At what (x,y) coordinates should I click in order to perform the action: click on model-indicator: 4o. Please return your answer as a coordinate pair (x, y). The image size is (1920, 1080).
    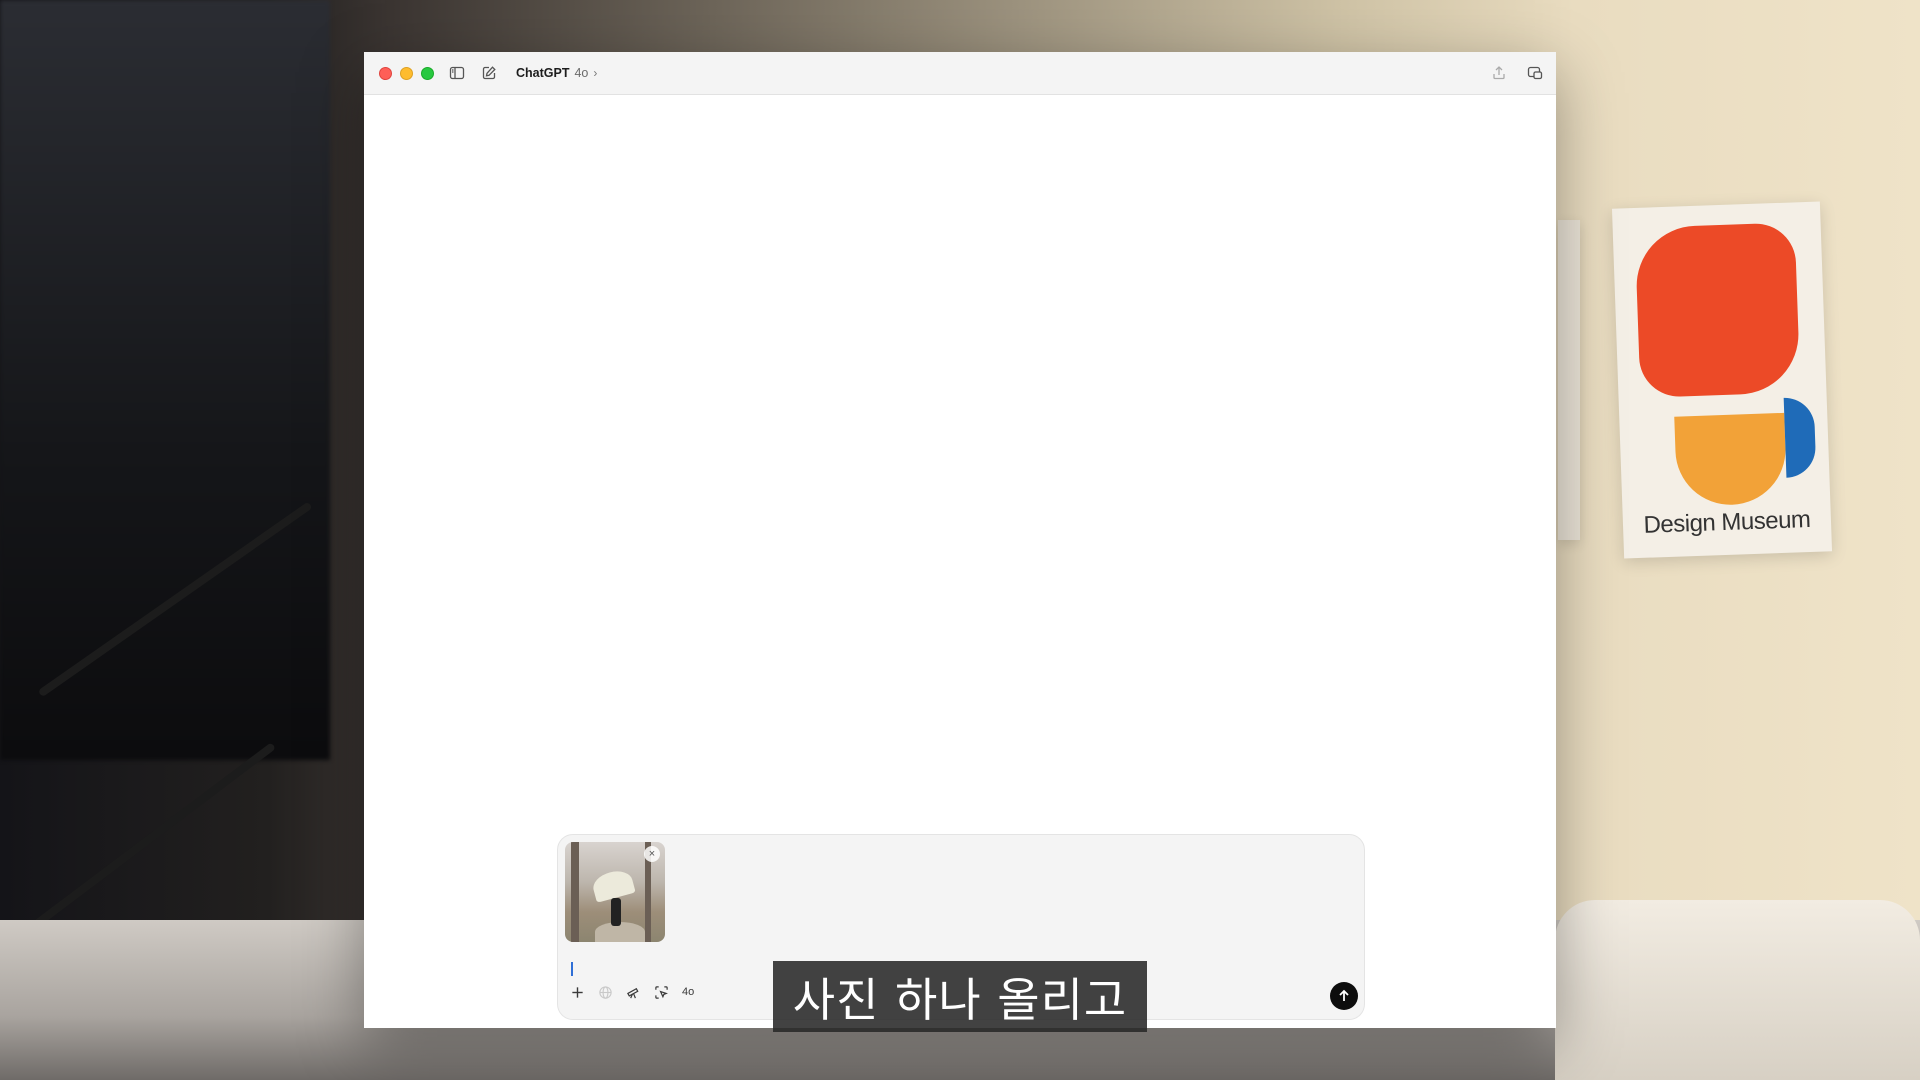
    Looking at the image, I should click on (688, 992).